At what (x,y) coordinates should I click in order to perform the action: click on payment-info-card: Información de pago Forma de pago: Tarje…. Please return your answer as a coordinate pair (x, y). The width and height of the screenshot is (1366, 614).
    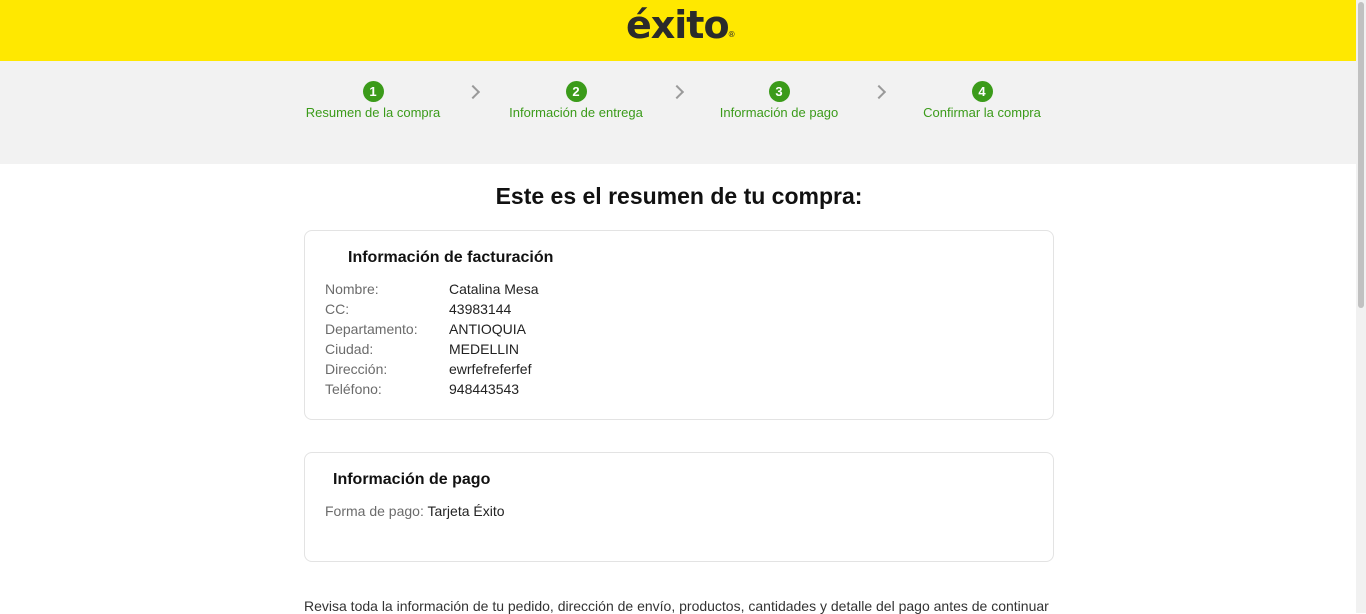
    Looking at the image, I should click on (679, 507).